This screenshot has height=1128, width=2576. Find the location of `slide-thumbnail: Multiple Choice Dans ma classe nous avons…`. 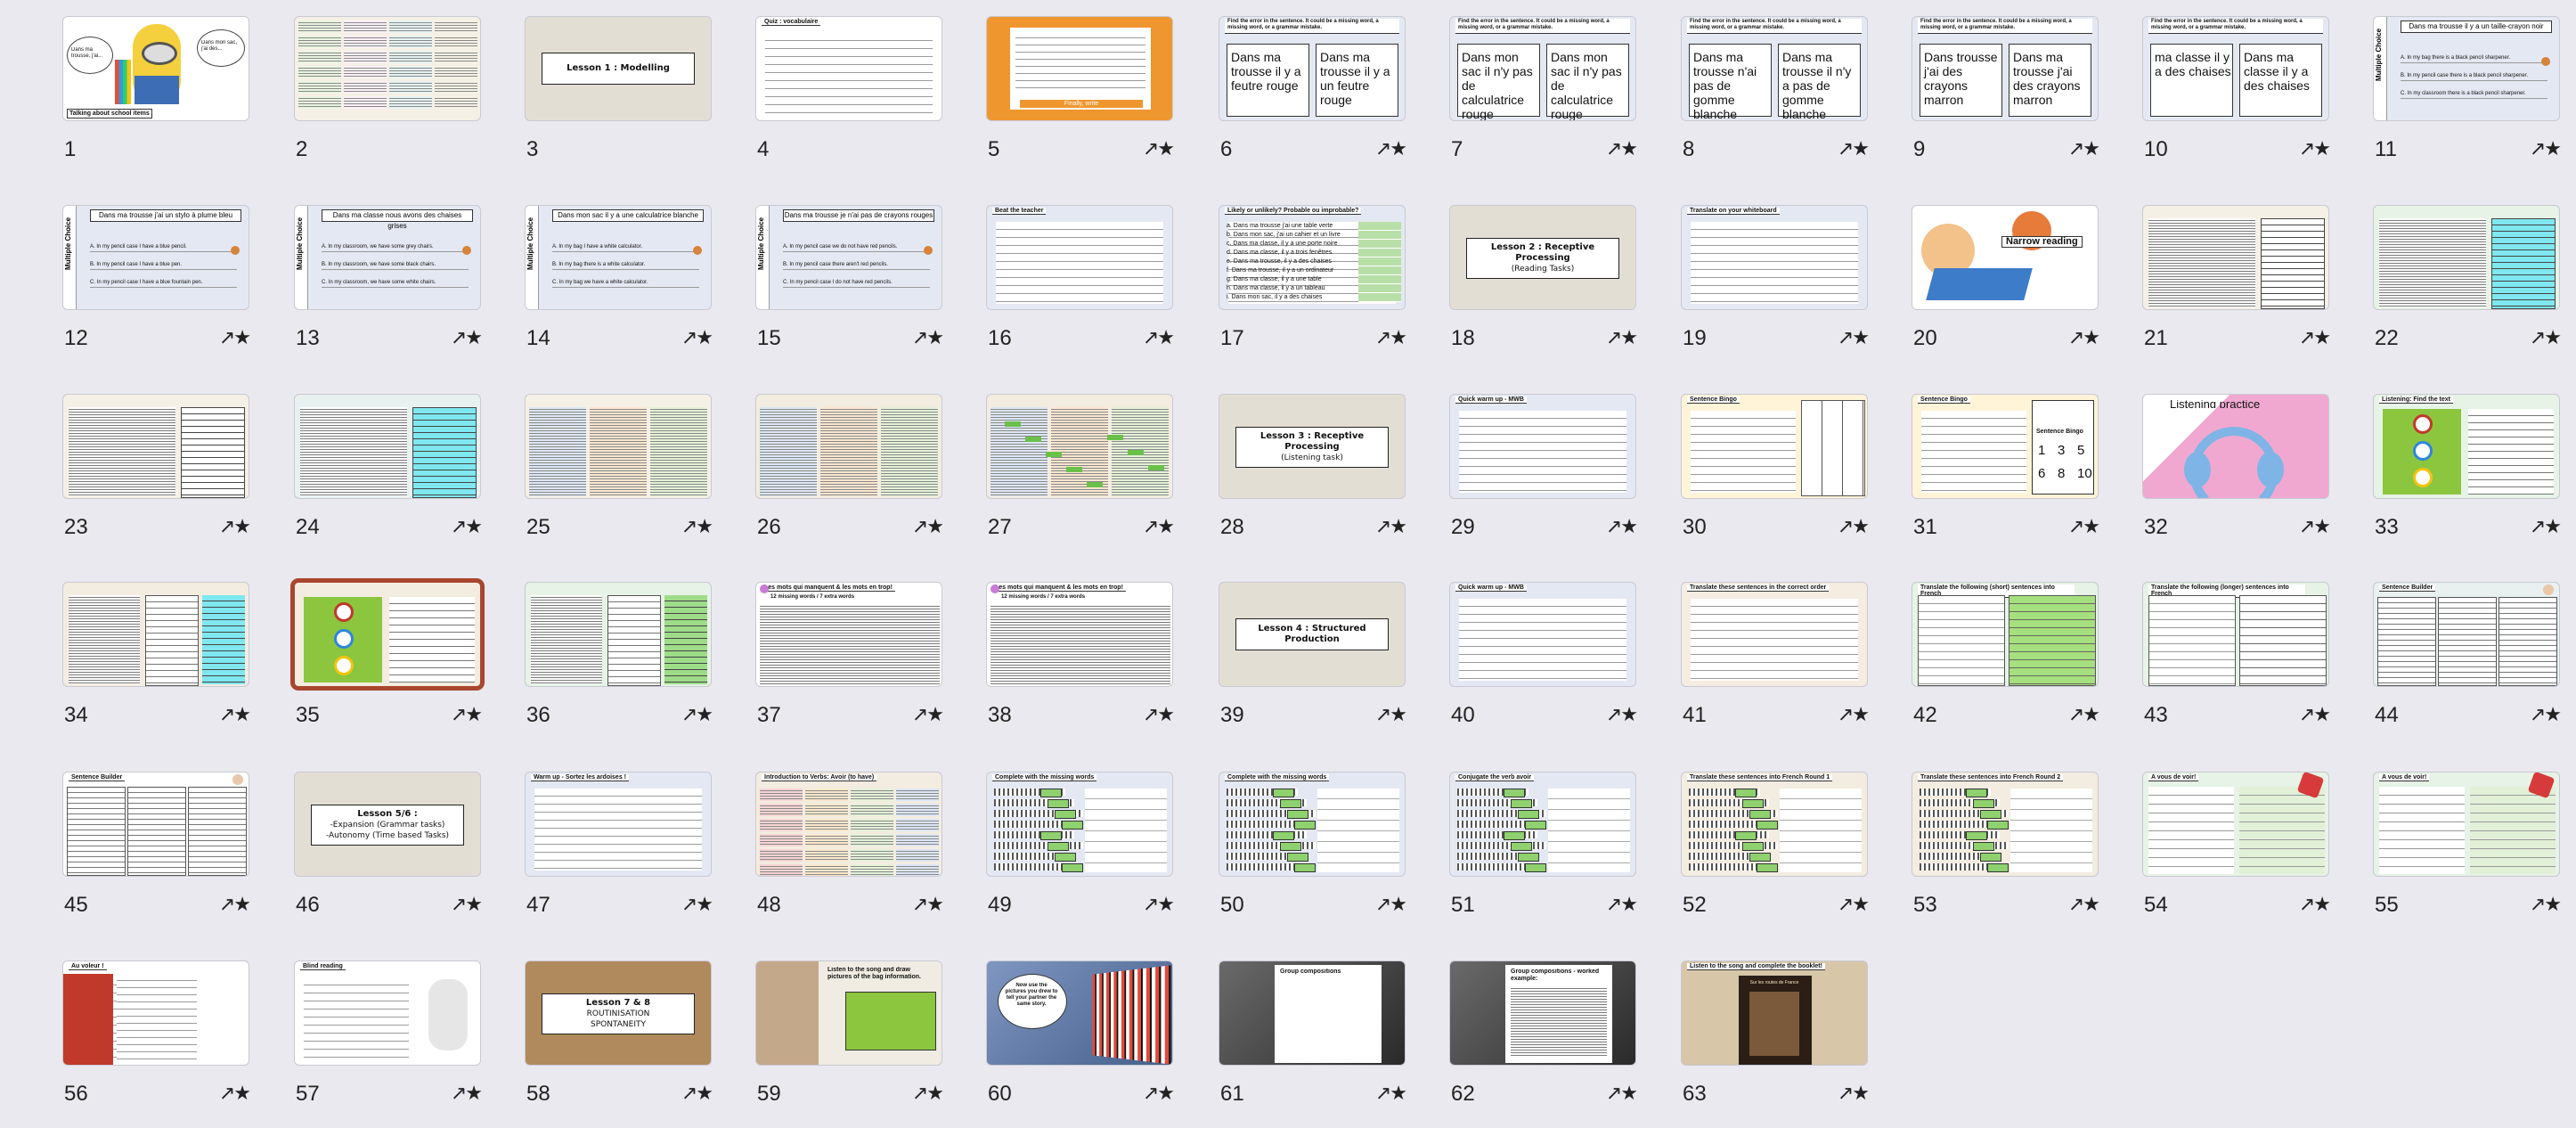

slide-thumbnail: Multiple Choice Dans ma classe nous avons… is located at coordinates (388, 257).